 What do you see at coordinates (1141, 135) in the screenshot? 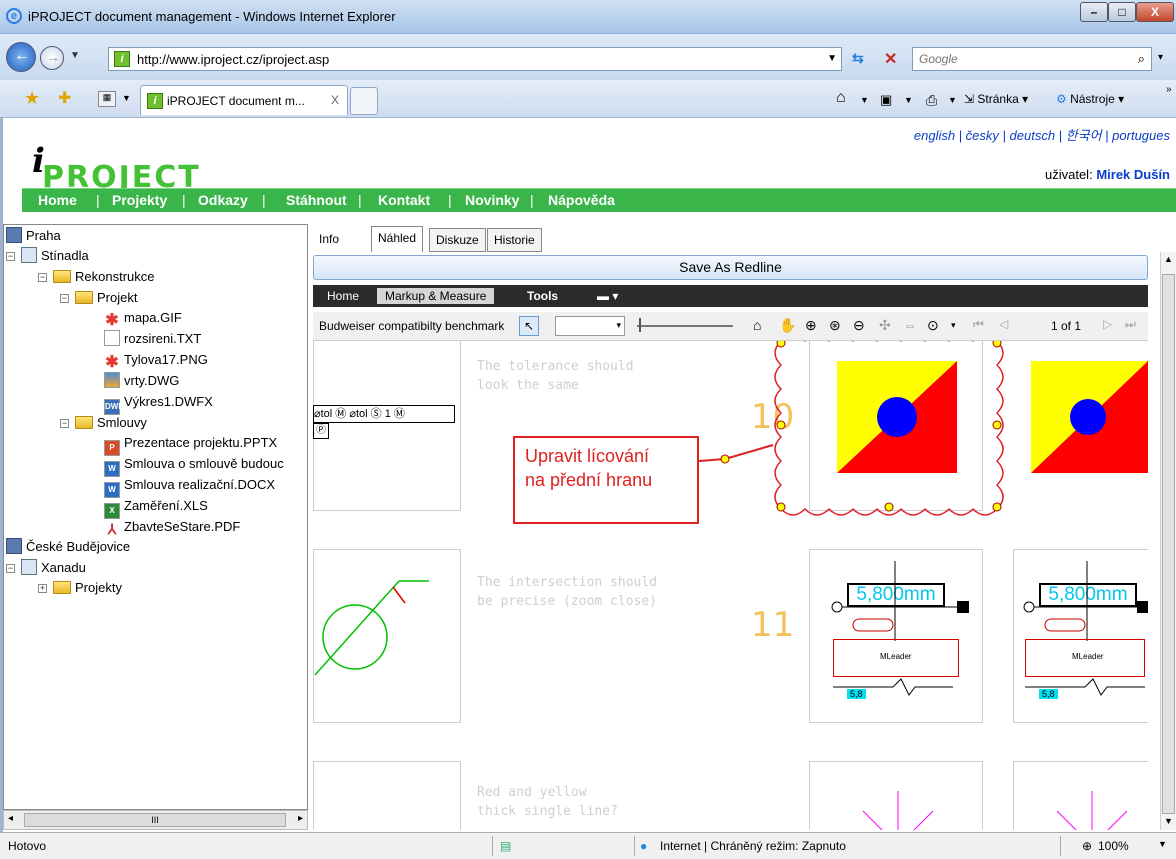
I see `lang-portuguese: portugues` at bounding box center [1141, 135].